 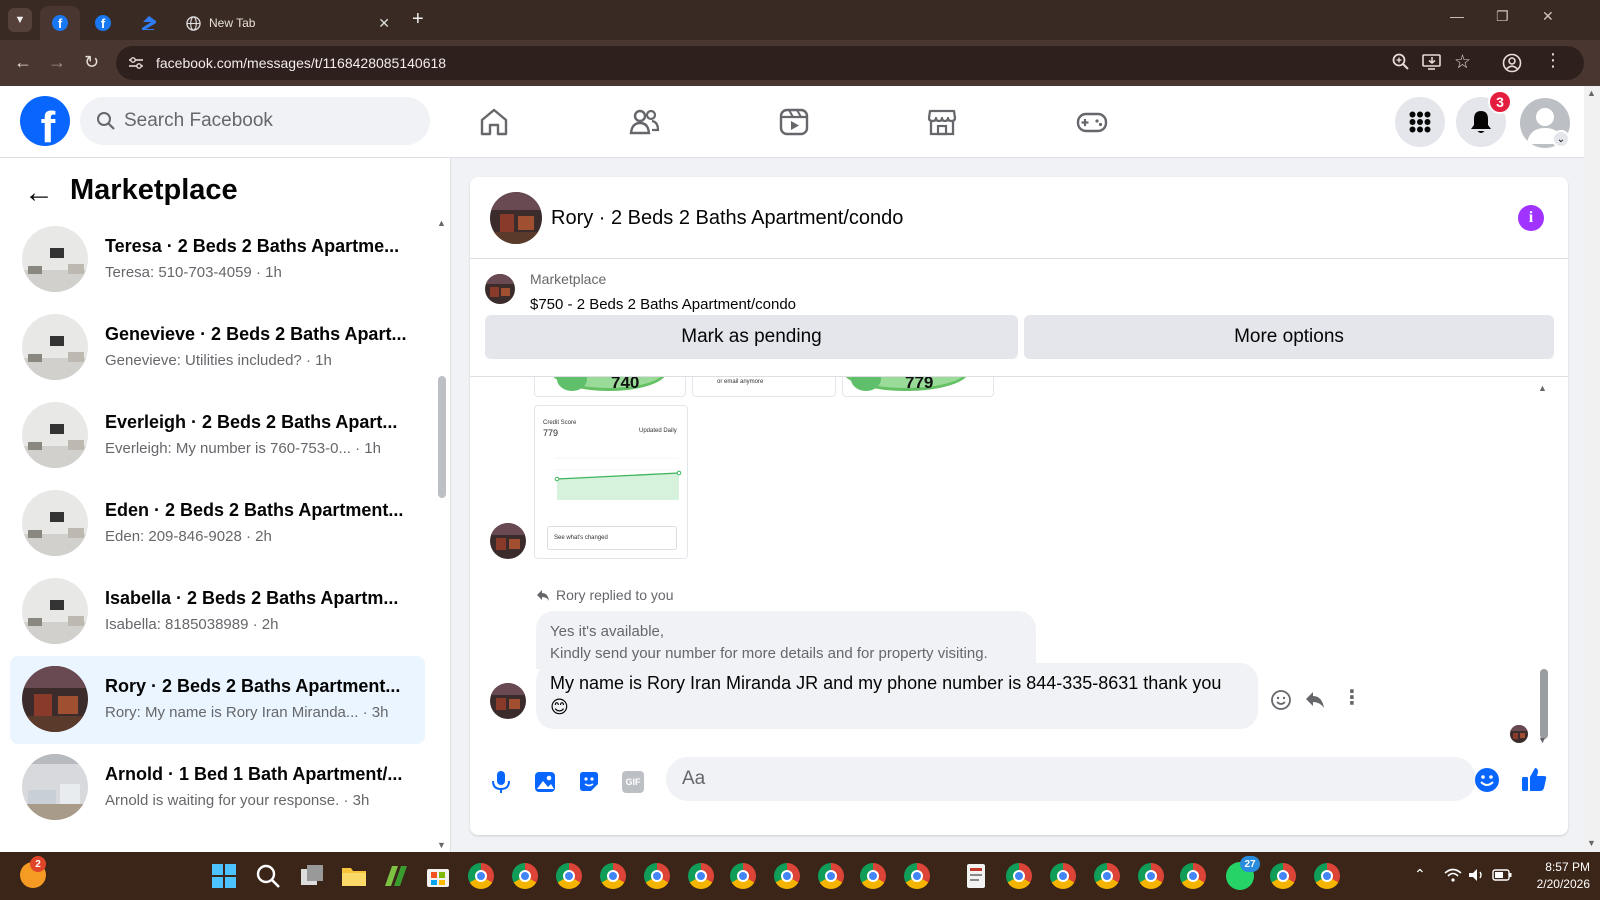 What do you see at coordinates (1534, 779) in the screenshot?
I see `like-thumbs-up-icon` at bounding box center [1534, 779].